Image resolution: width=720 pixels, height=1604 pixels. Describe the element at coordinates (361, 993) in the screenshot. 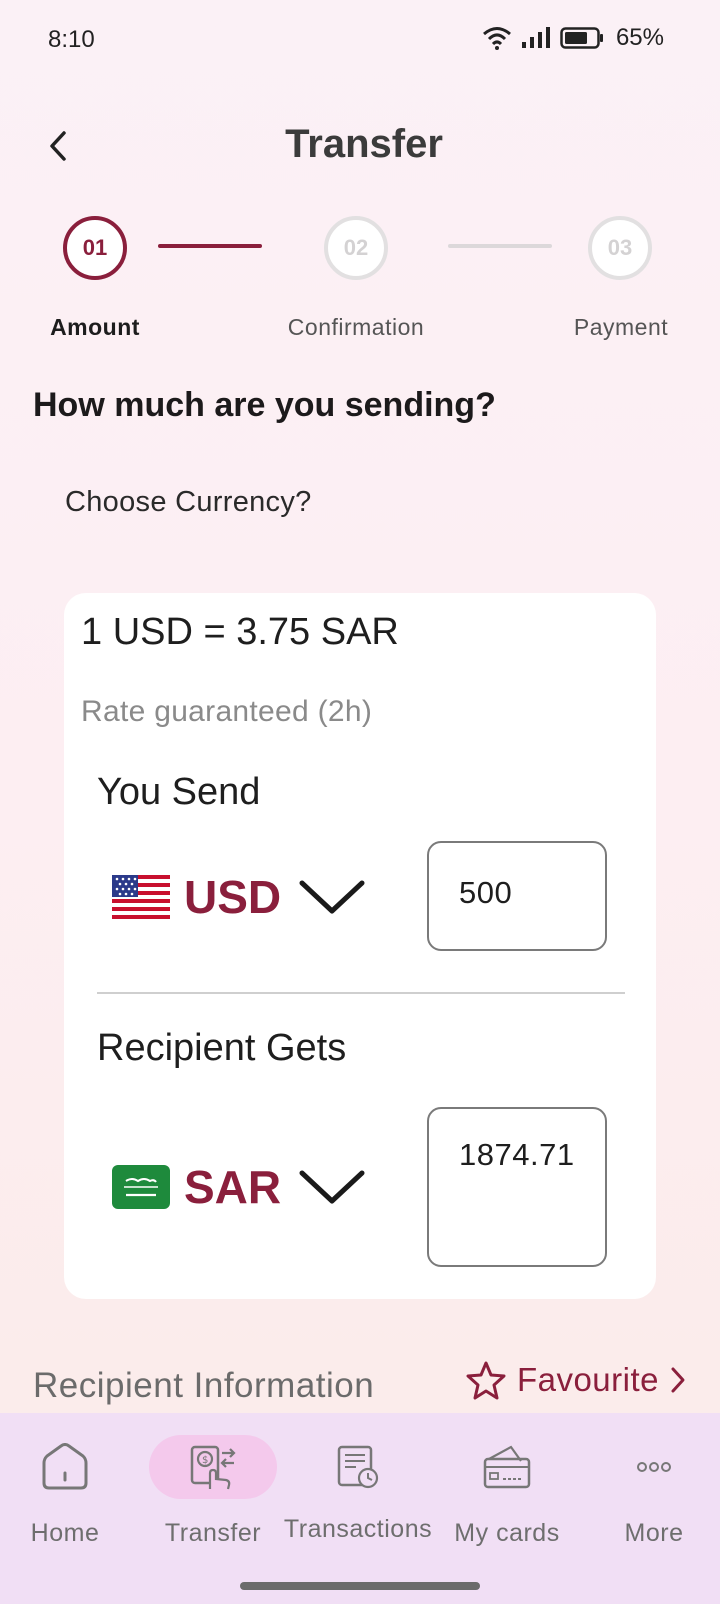

I see `card-divider` at that location.